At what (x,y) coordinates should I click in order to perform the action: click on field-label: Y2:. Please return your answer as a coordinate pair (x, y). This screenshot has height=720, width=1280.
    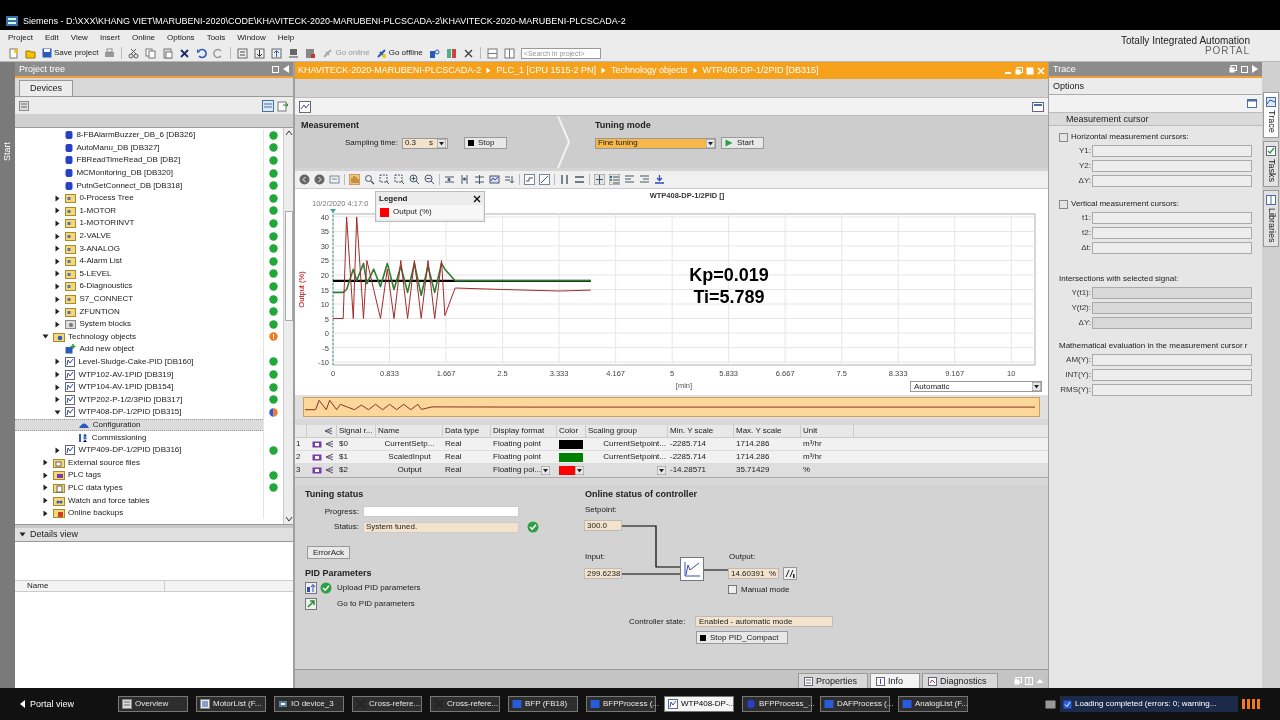
    Looking at the image, I should click on (1084, 166).